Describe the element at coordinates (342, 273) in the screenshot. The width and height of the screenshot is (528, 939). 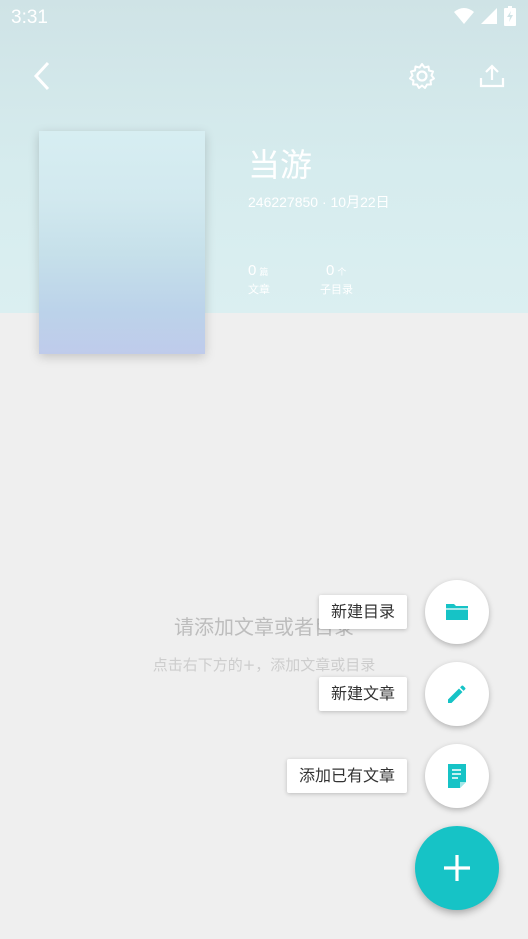
I see `stat-subfolders-unit: 个` at that location.